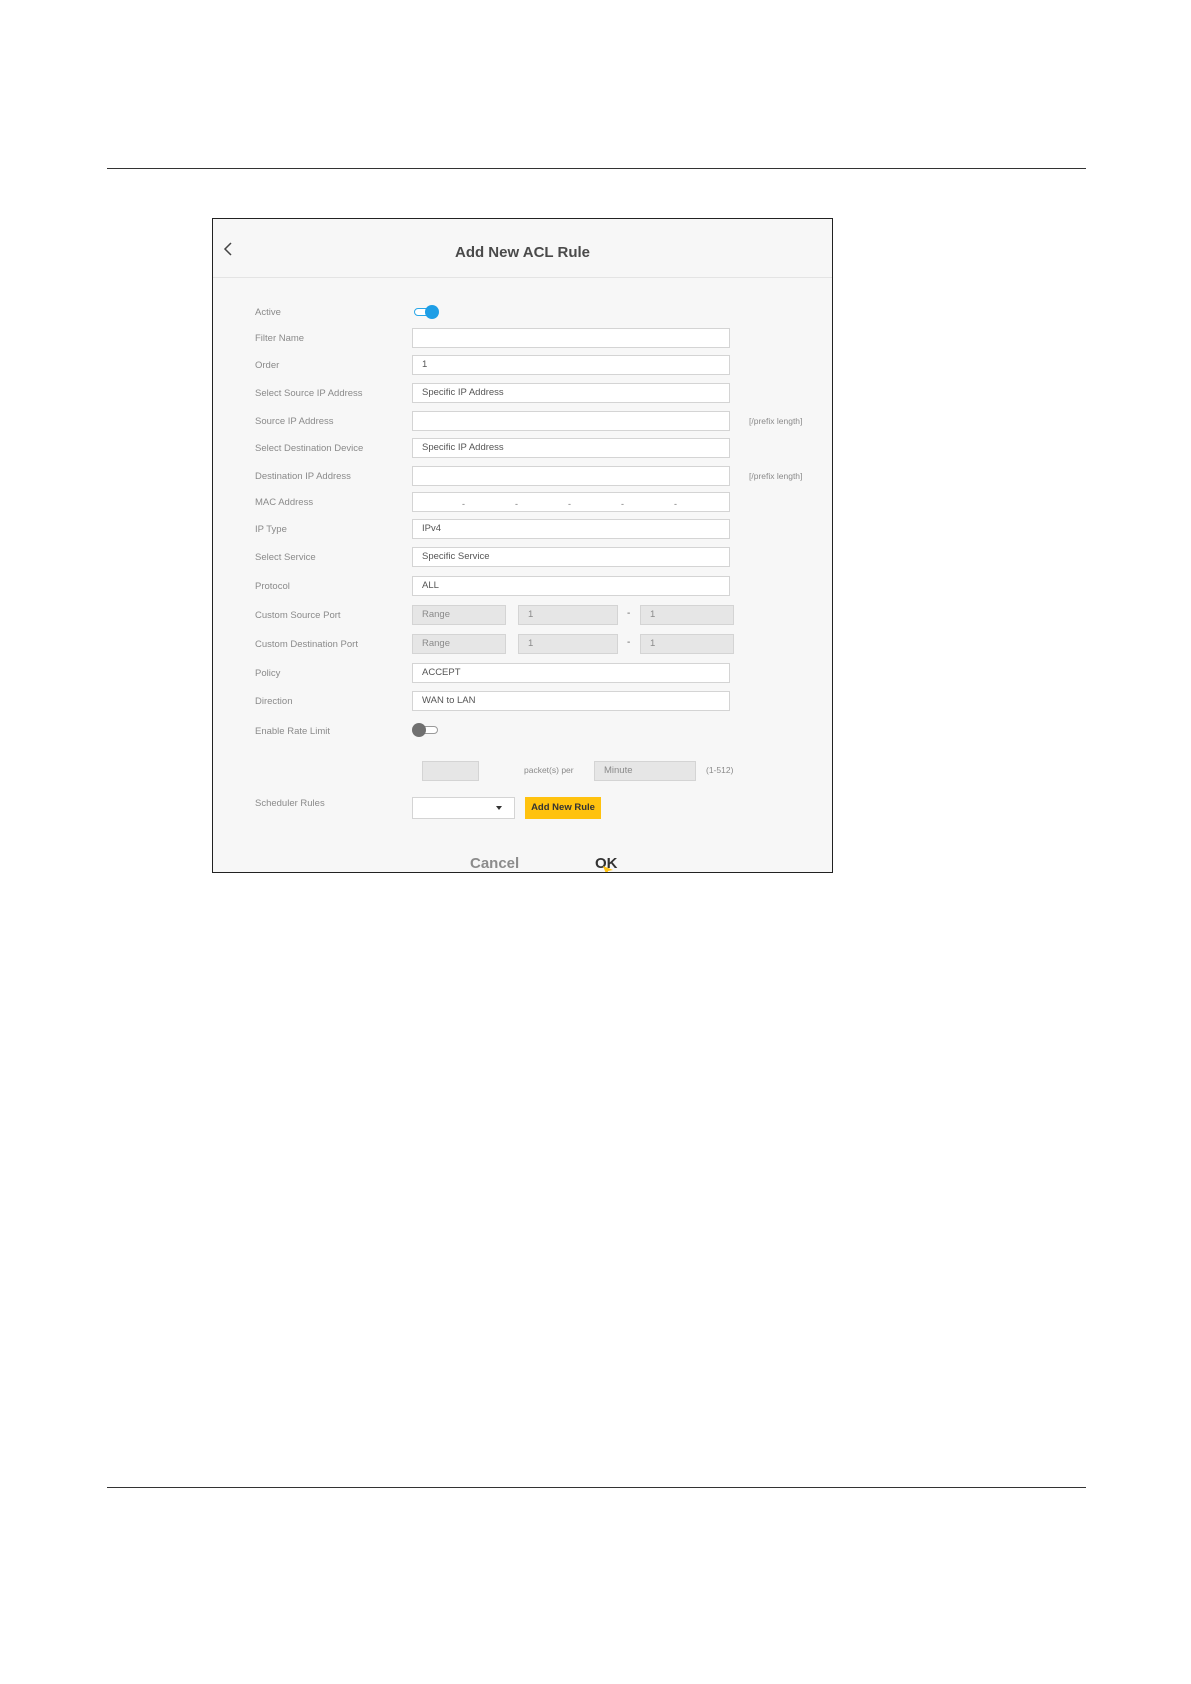  What do you see at coordinates (309, 393) in the screenshot?
I see `select-source-ip-label: Select Source IP Address` at bounding box center [309, 393].